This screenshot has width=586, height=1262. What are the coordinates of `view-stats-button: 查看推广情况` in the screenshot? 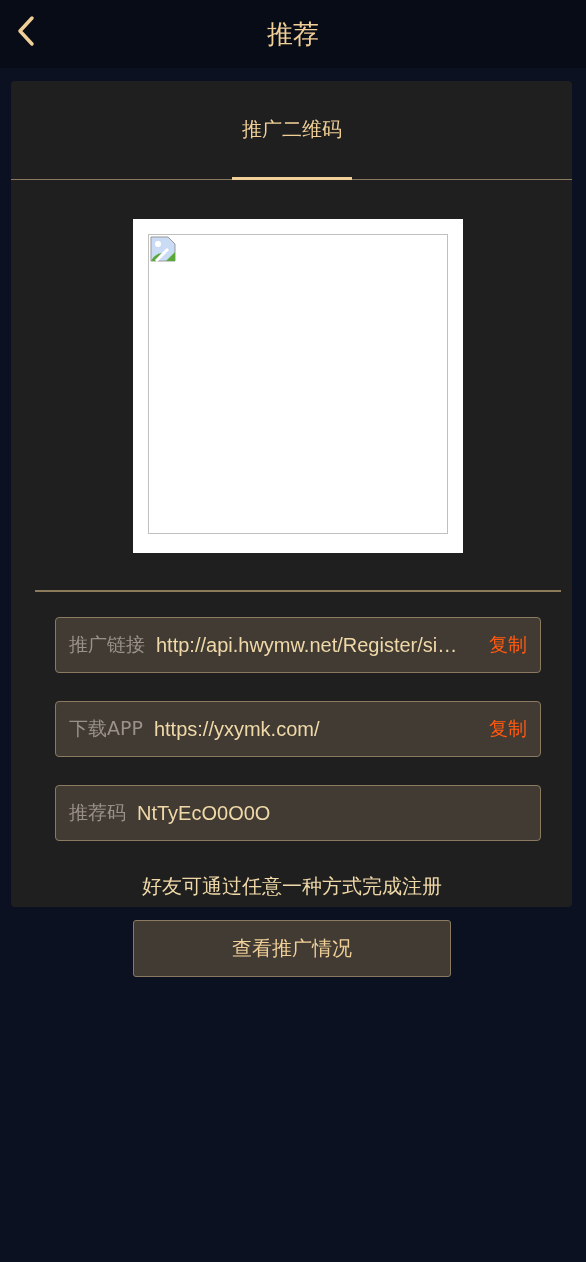 It's located at (292, 948).